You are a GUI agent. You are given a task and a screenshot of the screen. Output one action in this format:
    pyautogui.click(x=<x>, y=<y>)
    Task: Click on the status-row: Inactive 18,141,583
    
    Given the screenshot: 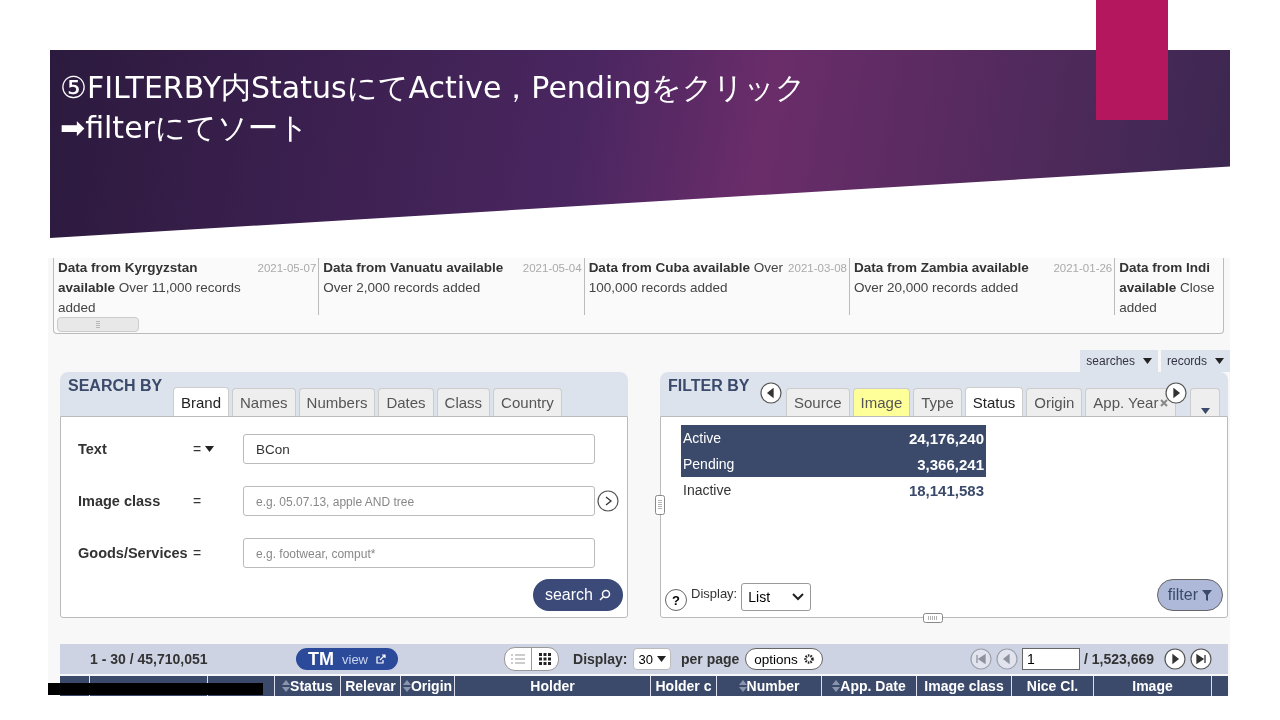 What is the action you would take?
    pyautogui.click(x=833, y=490)
    